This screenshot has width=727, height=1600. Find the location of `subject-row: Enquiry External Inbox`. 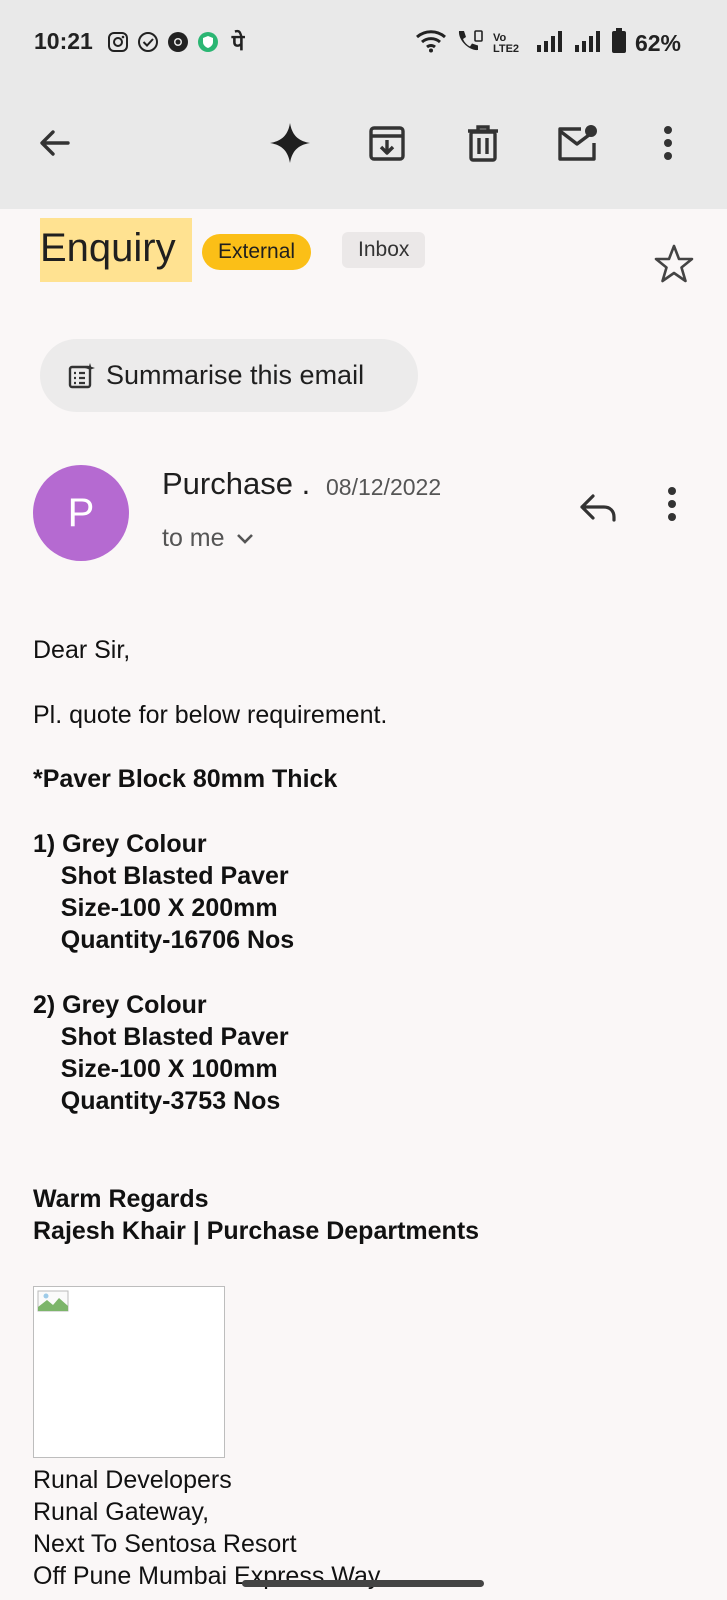

subject-row: Enquiry External Inbox is located at coordinates (370, 251).